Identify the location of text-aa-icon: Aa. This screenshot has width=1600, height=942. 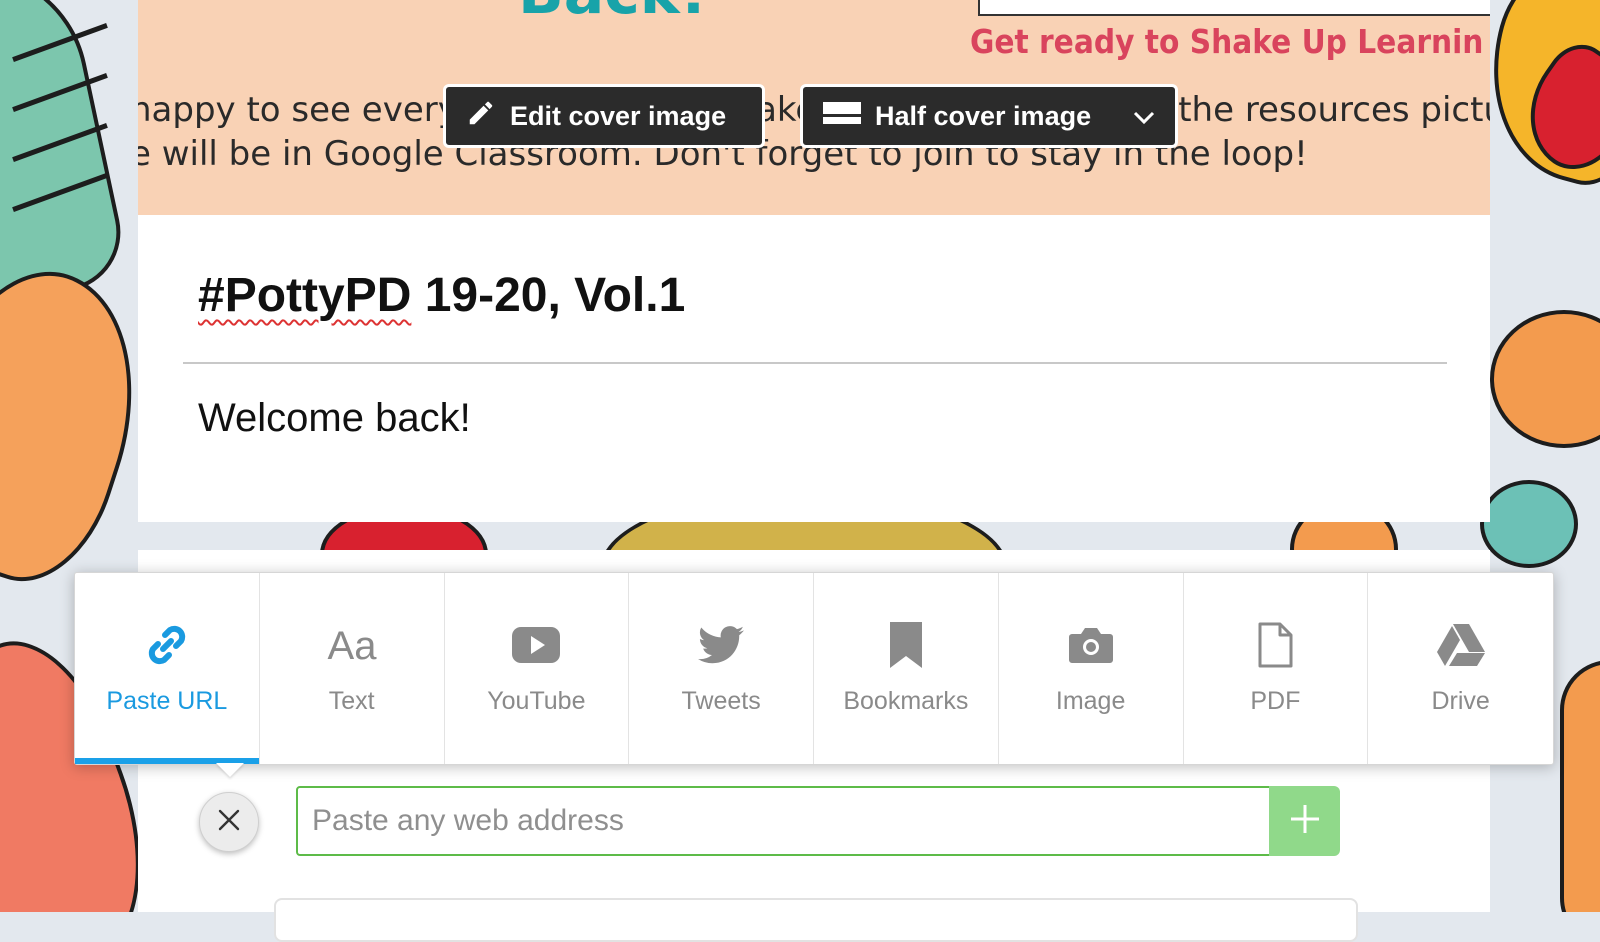
(352, 645).